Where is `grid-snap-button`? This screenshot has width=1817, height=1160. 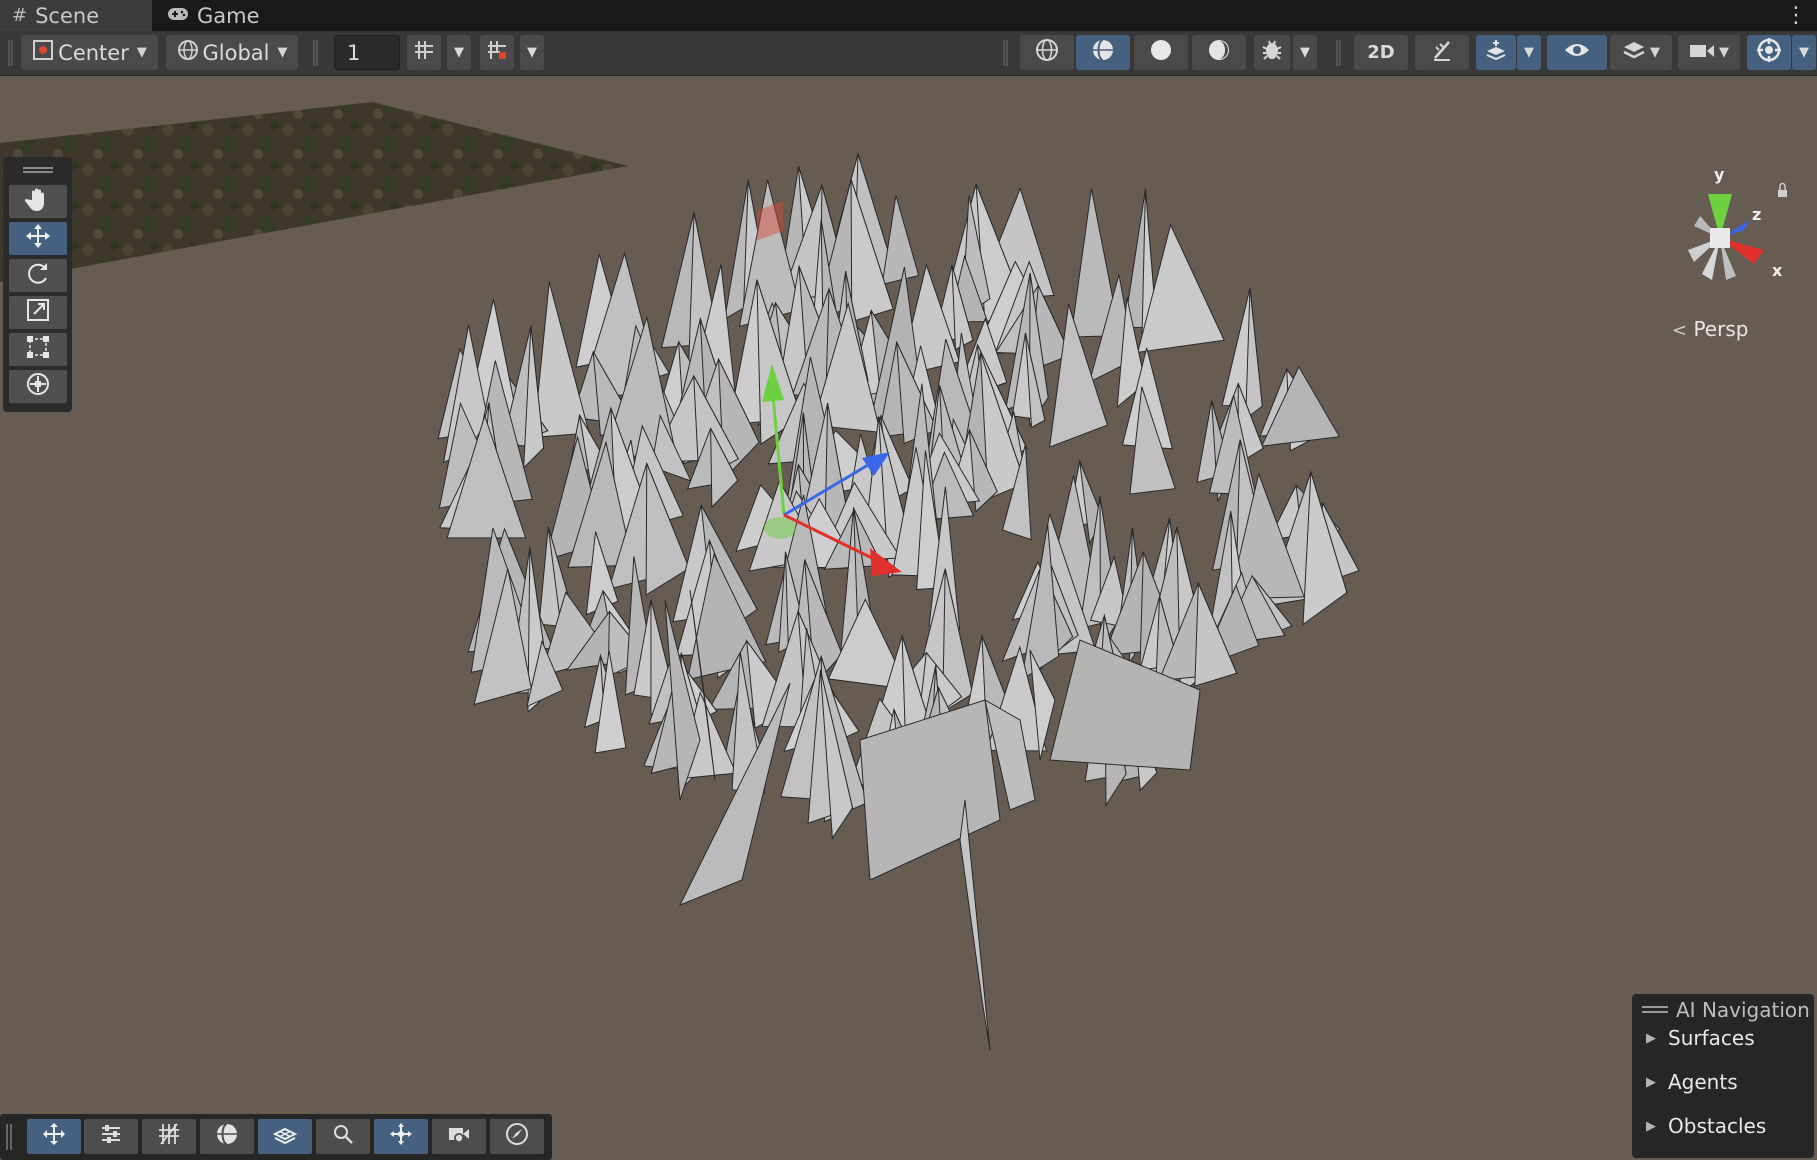
grid-snap-button is located at coordinates (424, 52).